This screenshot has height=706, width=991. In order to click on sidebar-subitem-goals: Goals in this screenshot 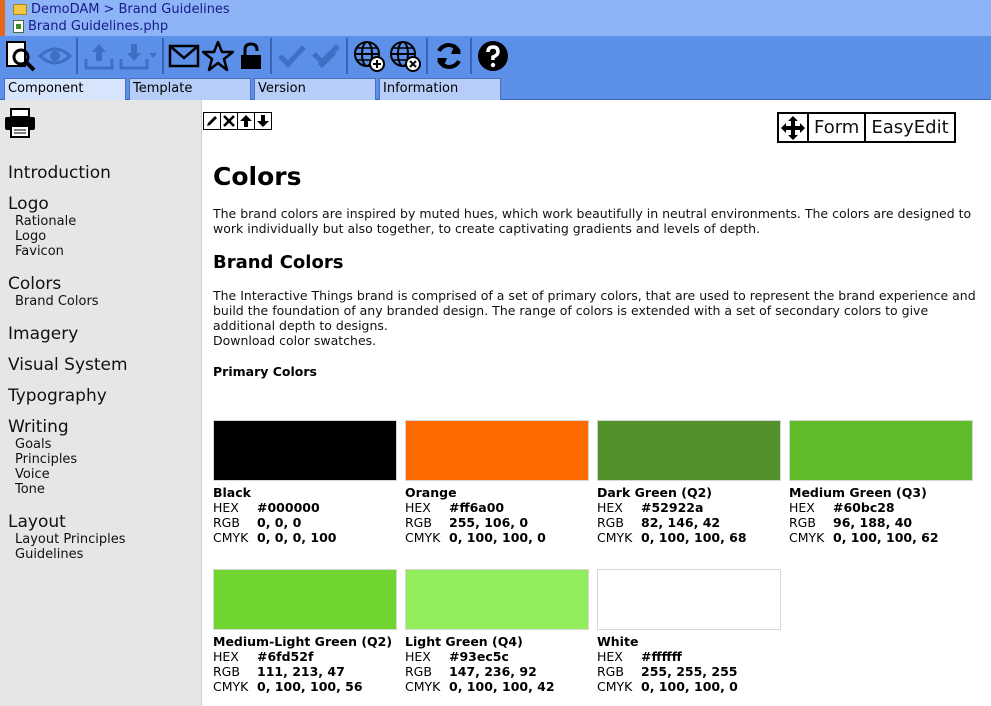, I will do `click(33, 444)`.